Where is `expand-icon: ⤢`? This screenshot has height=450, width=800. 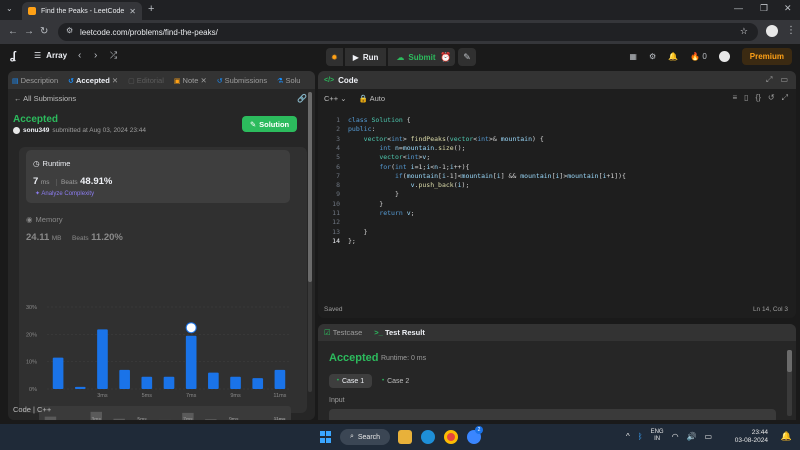
expand-icon: ⤢ is located at coordinates (769, 80).